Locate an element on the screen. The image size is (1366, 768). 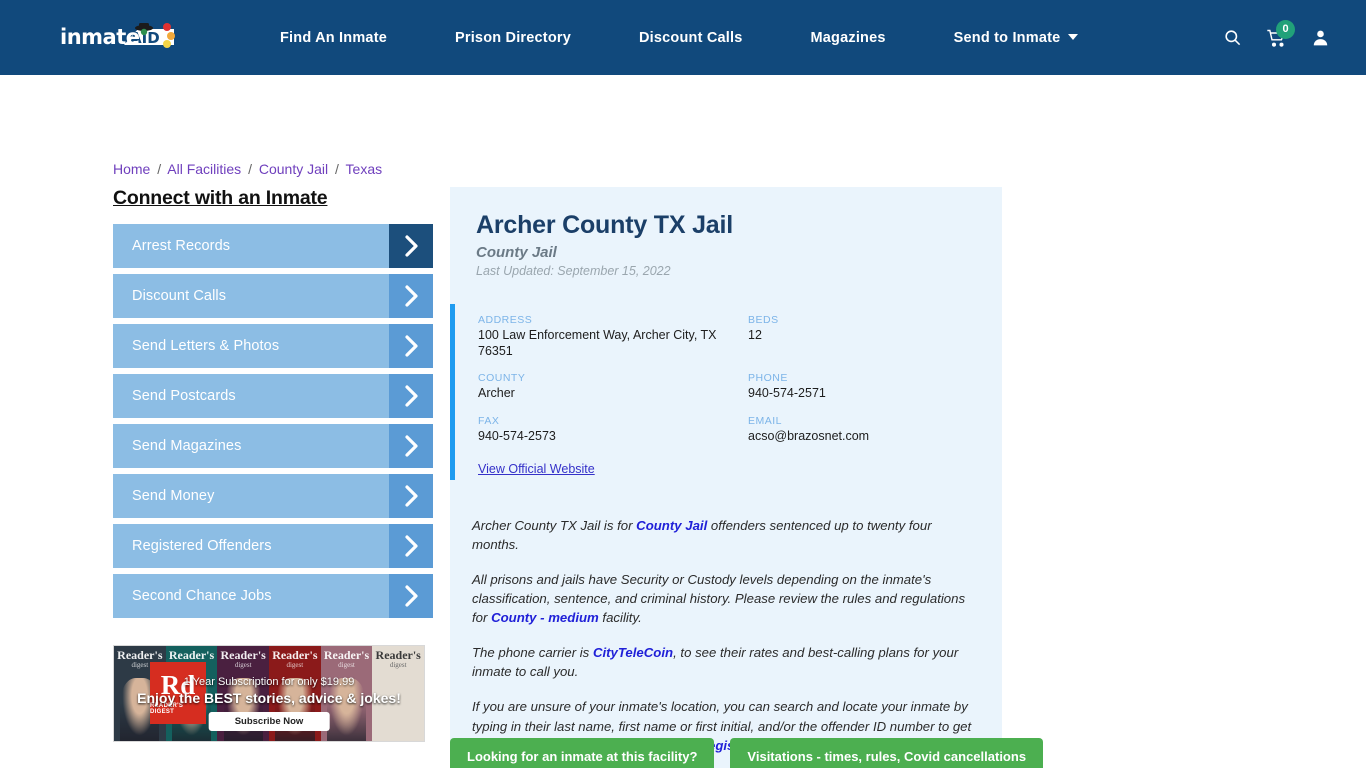
ad-subscribe-button: Subscribe Now is located at coordinates (269, 721).